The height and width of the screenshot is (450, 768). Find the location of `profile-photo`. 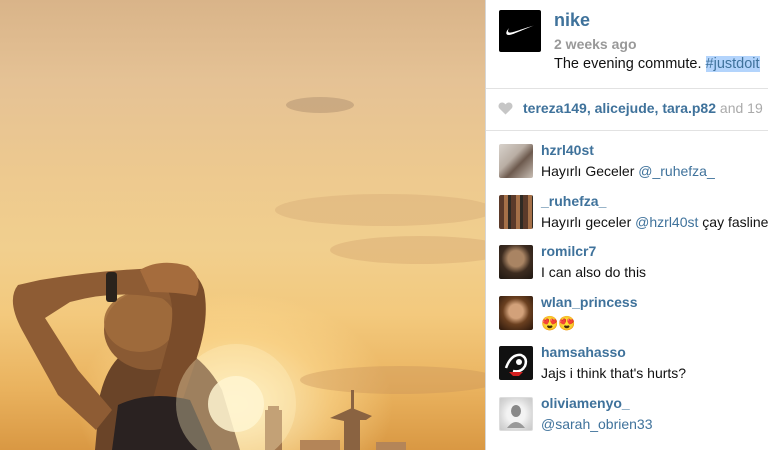

profile-photo is located at coordinates (516, 416).